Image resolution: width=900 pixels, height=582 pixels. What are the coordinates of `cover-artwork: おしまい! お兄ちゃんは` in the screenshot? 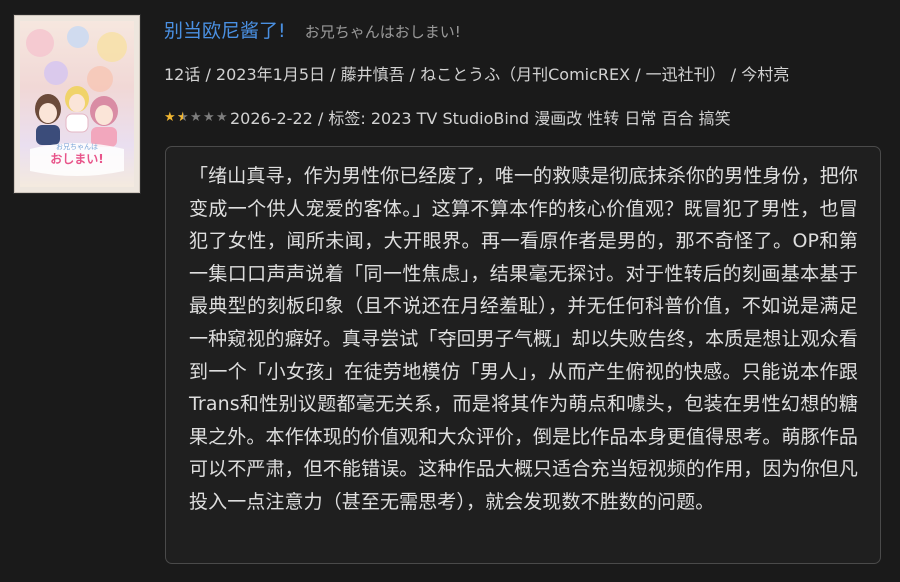 It's located at (77, 104).